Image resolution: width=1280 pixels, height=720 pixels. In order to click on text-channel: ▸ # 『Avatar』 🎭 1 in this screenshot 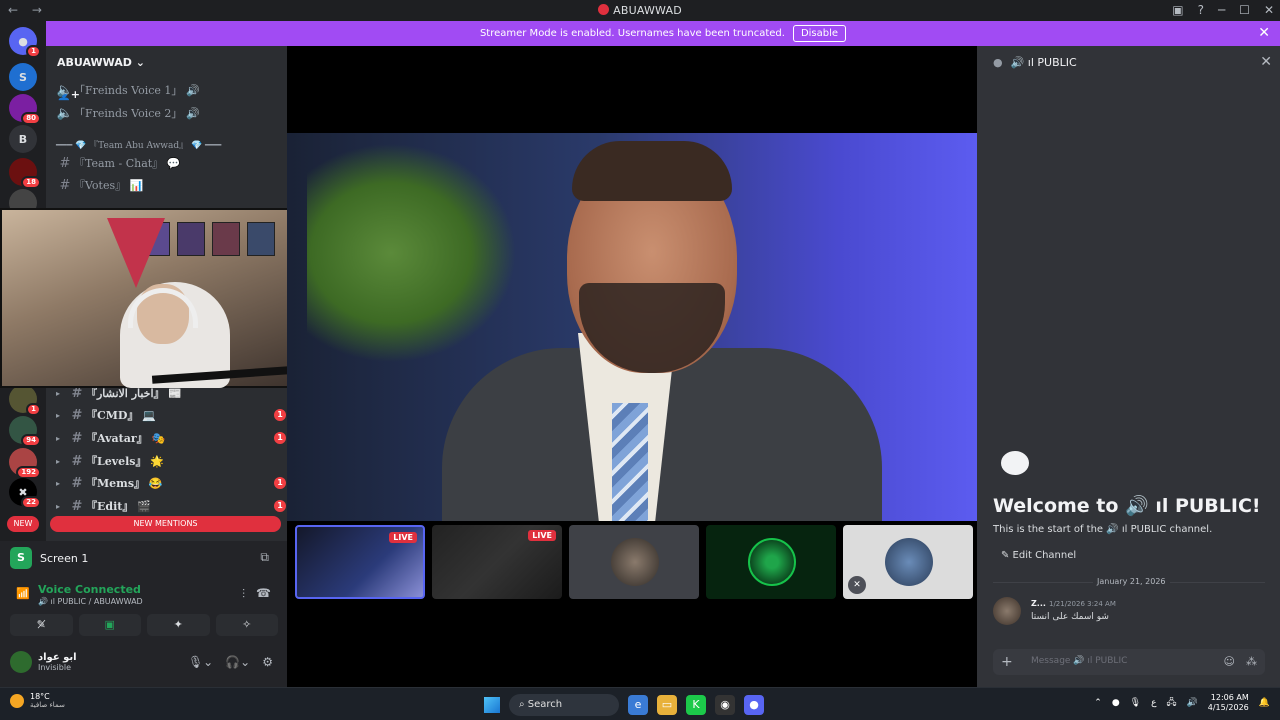, I will do `click(171, 438)`.